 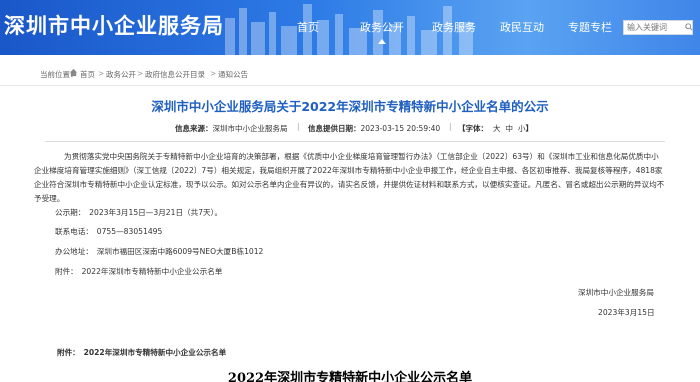 What do you see at coordinates (194, 128) in the screenshot?
I see `source-label: 信息来源：` at bounding box center [194, 128].